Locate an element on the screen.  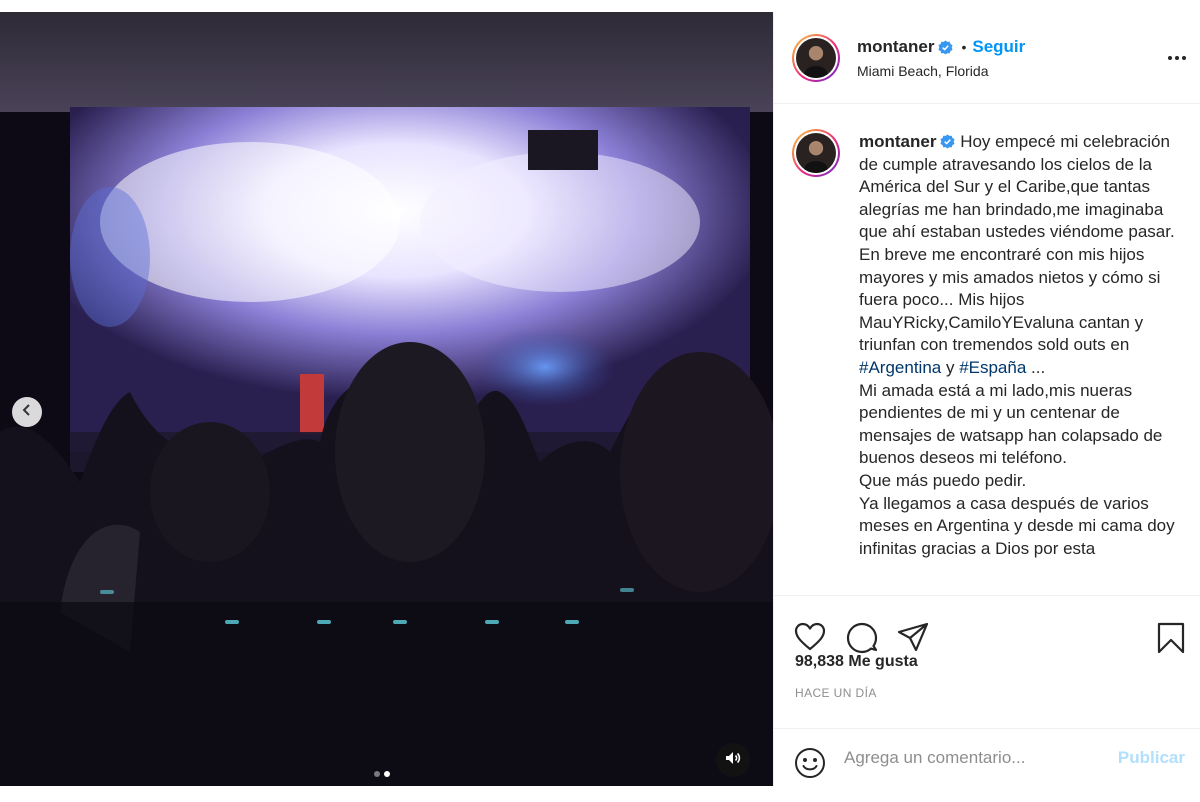
heart-icon is located at coordinates (810, 639).